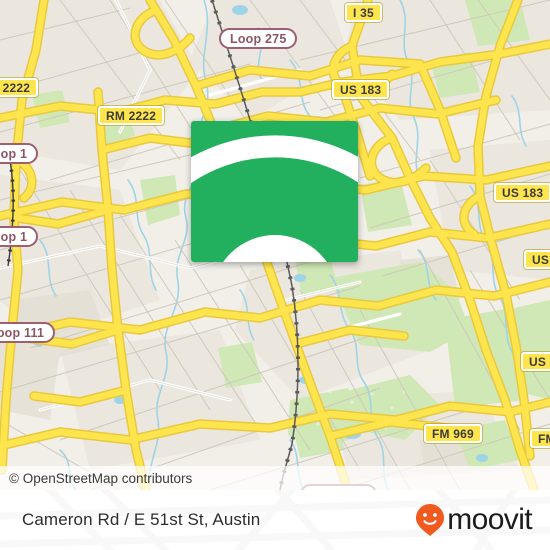 The image size is (550, 550). I want to click on road-shield-us183-mid: US 183, so click(522, 192).